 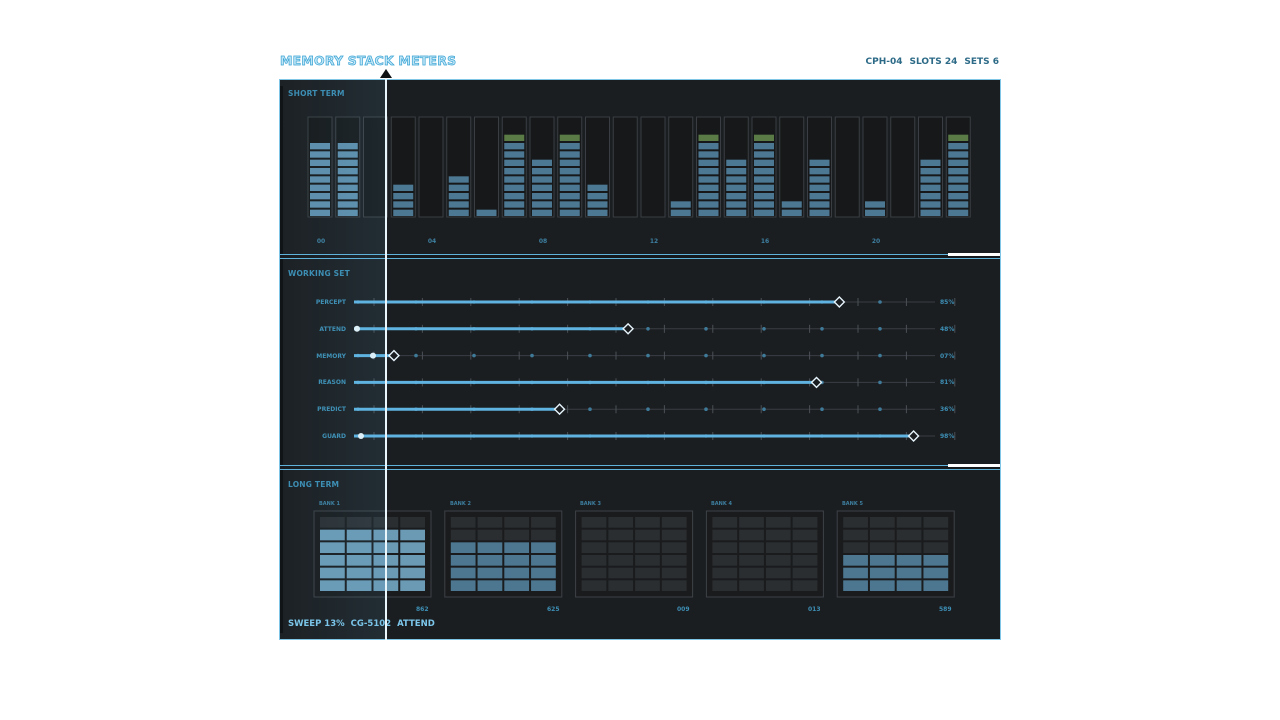 What do you see at coordinates (640, 256) in the screenshot?
I see `section-divider` at bounding box center [640, 256].